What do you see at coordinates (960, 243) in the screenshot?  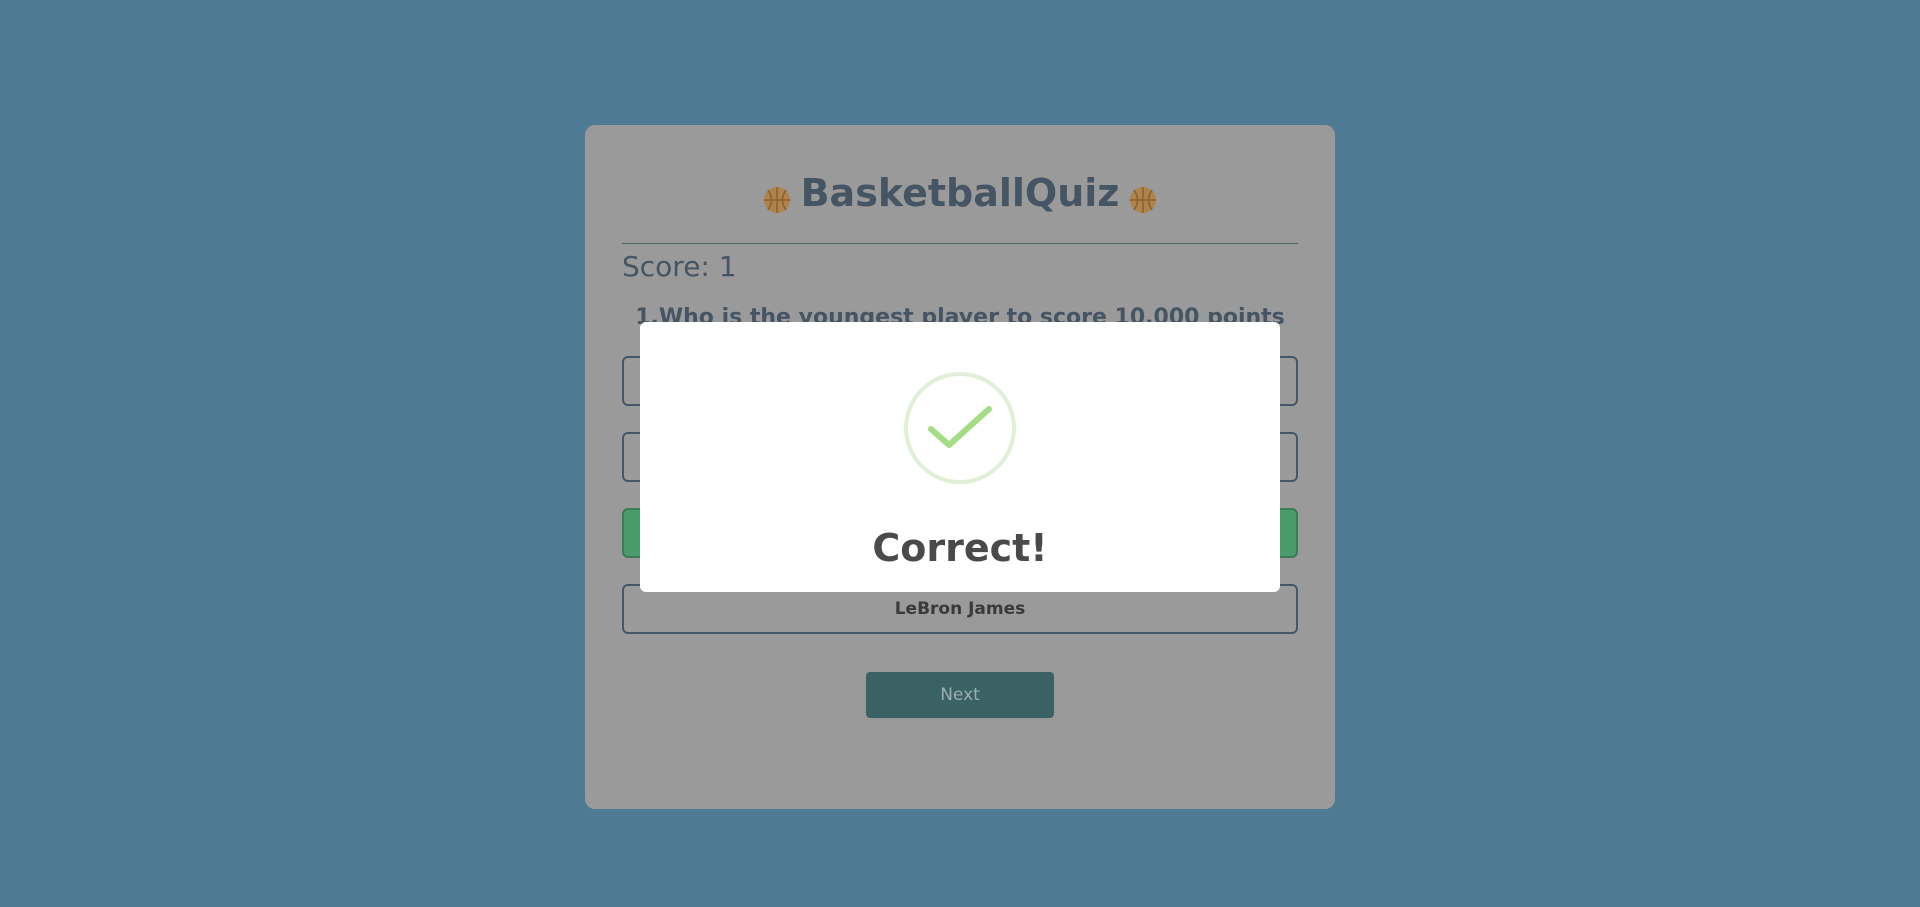 I see `header-divider` at bounding box center [960, 243].